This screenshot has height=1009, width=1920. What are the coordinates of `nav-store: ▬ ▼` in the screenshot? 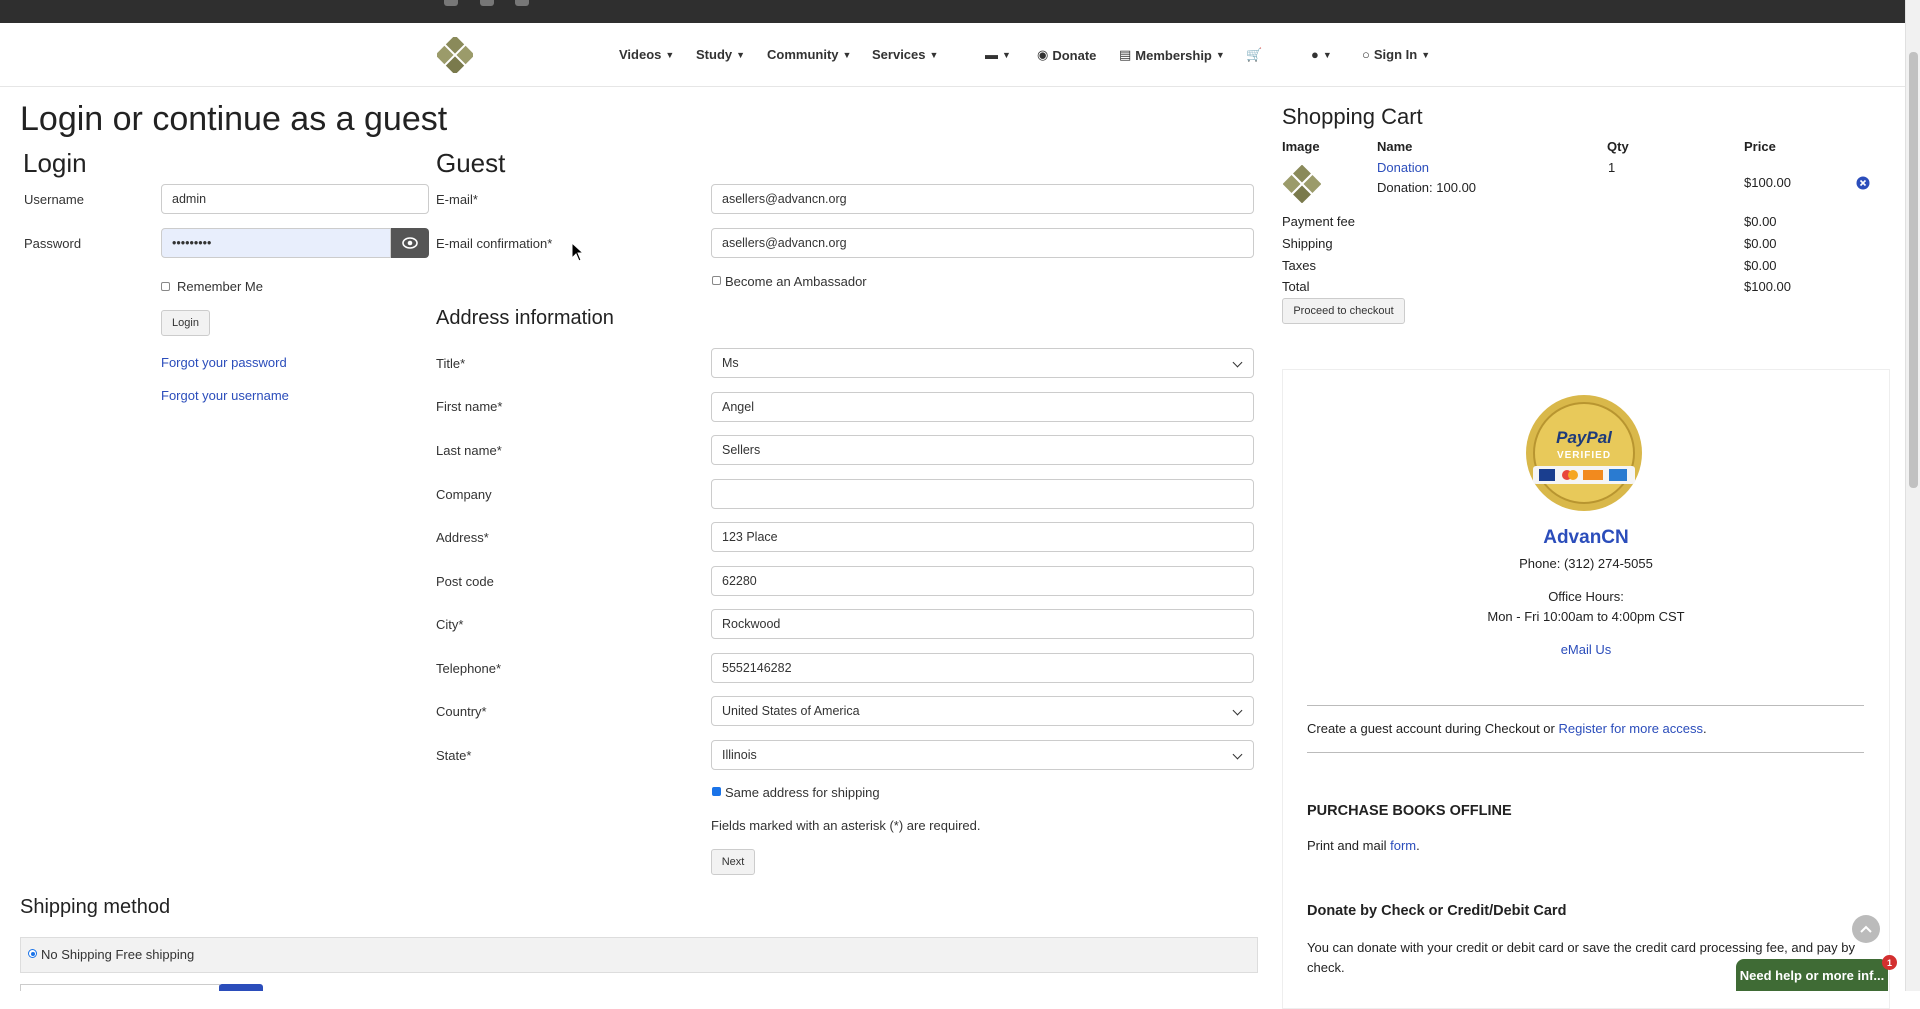 It's located at (998, 54).